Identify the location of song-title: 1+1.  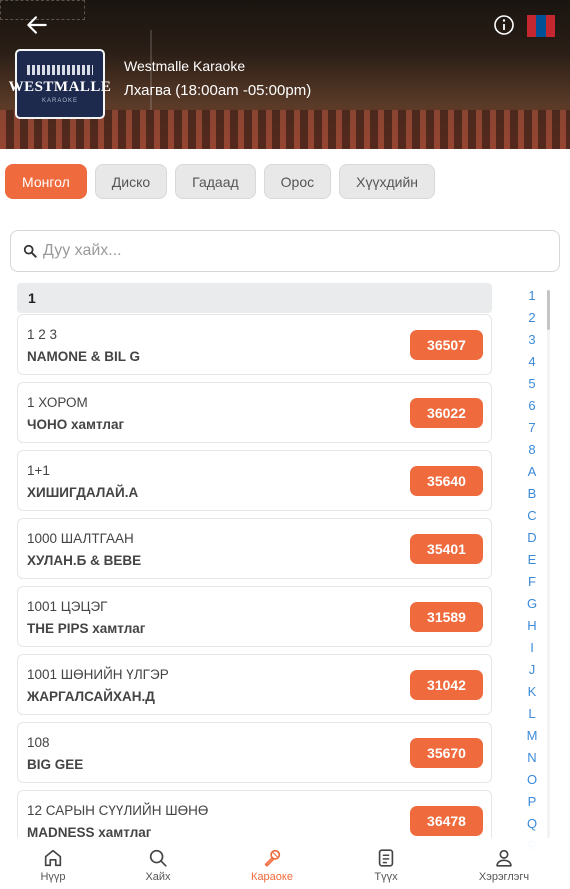
(38, 470).